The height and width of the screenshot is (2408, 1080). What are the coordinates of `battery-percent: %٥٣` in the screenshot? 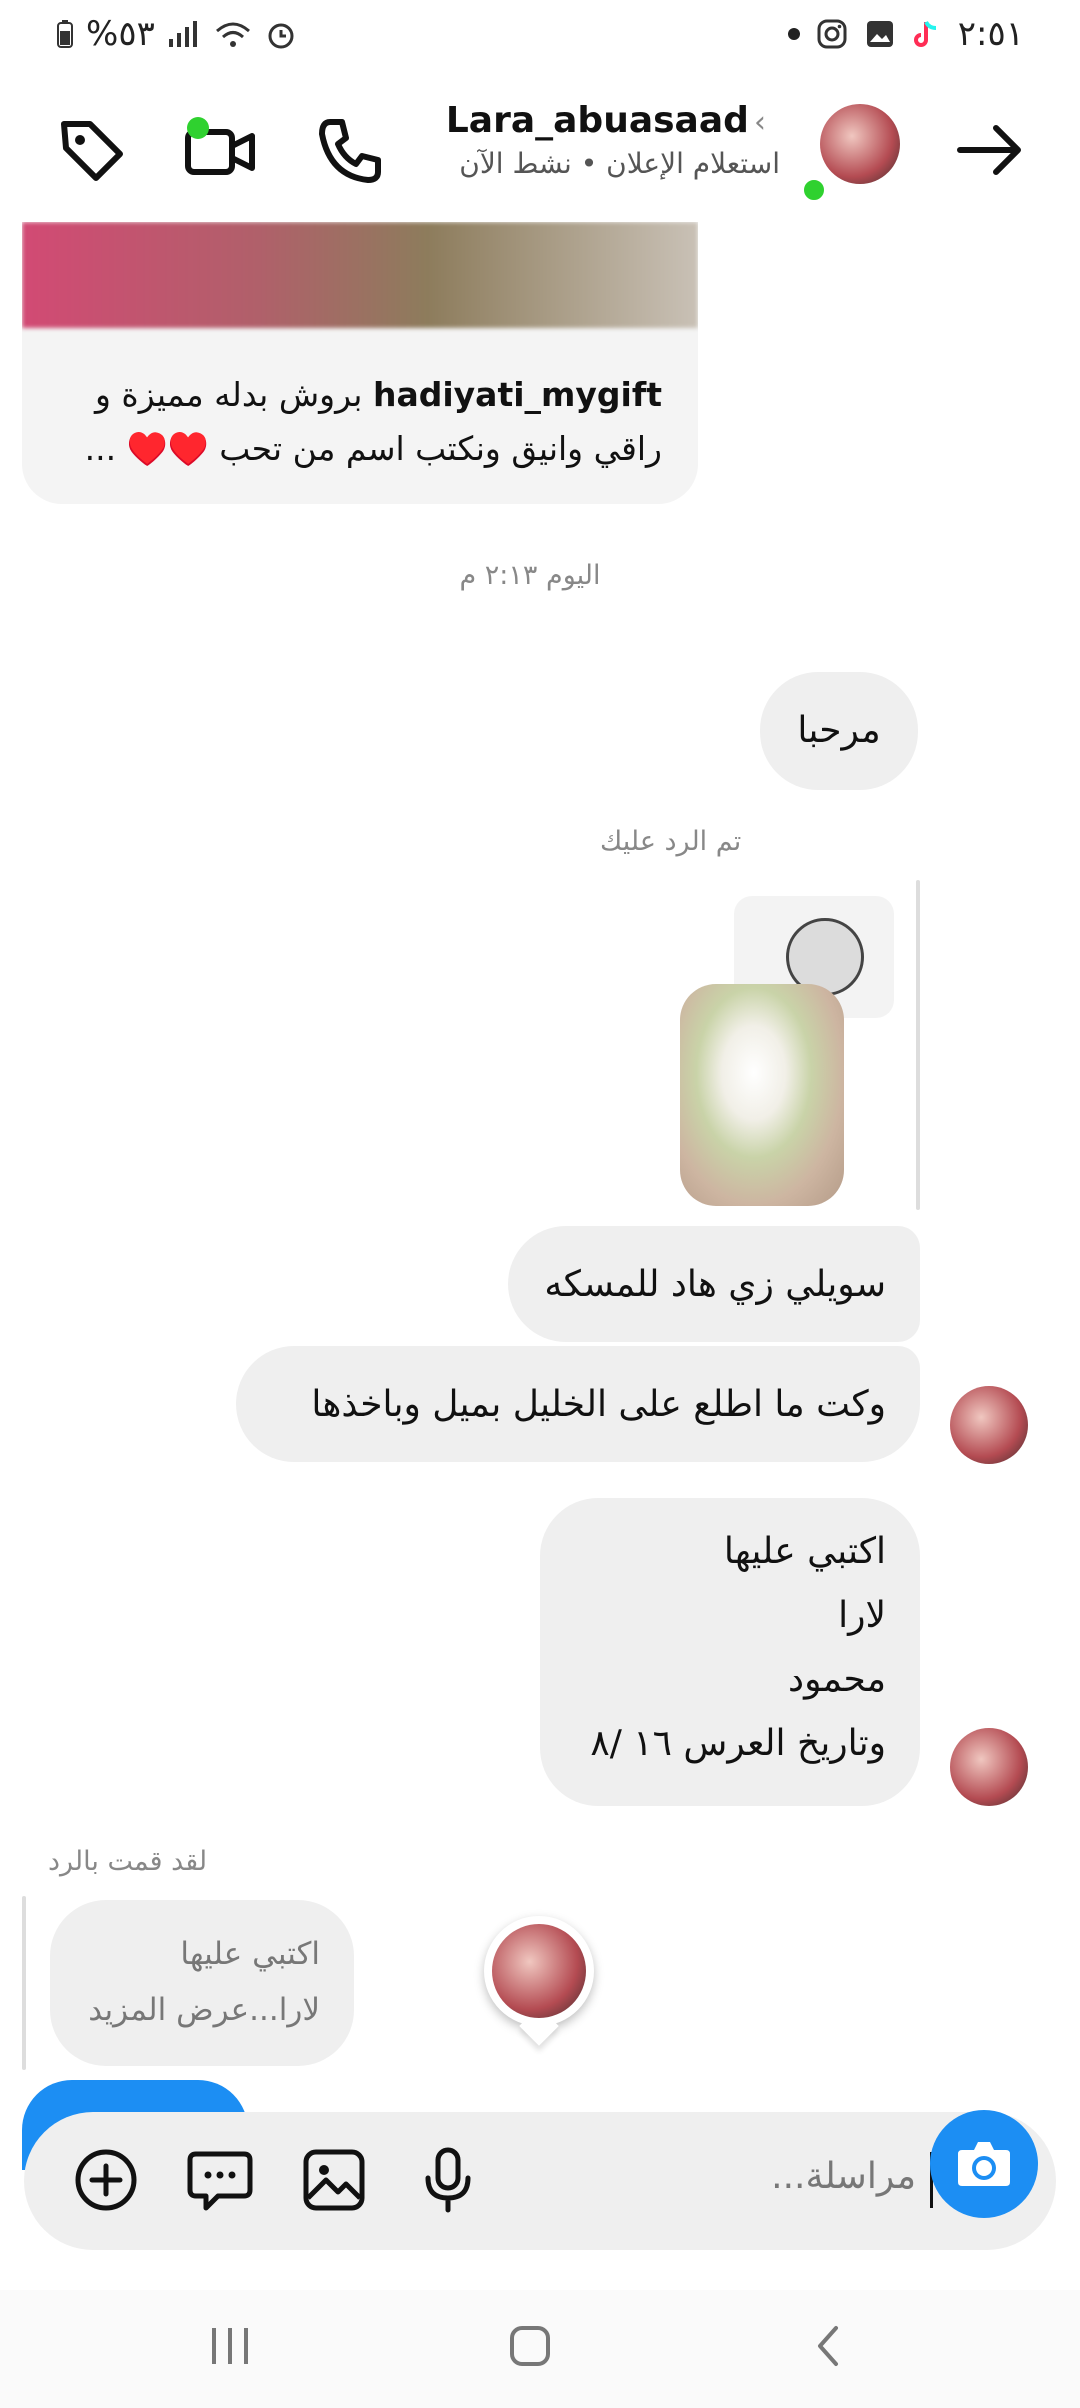 It's located at (120, 34).